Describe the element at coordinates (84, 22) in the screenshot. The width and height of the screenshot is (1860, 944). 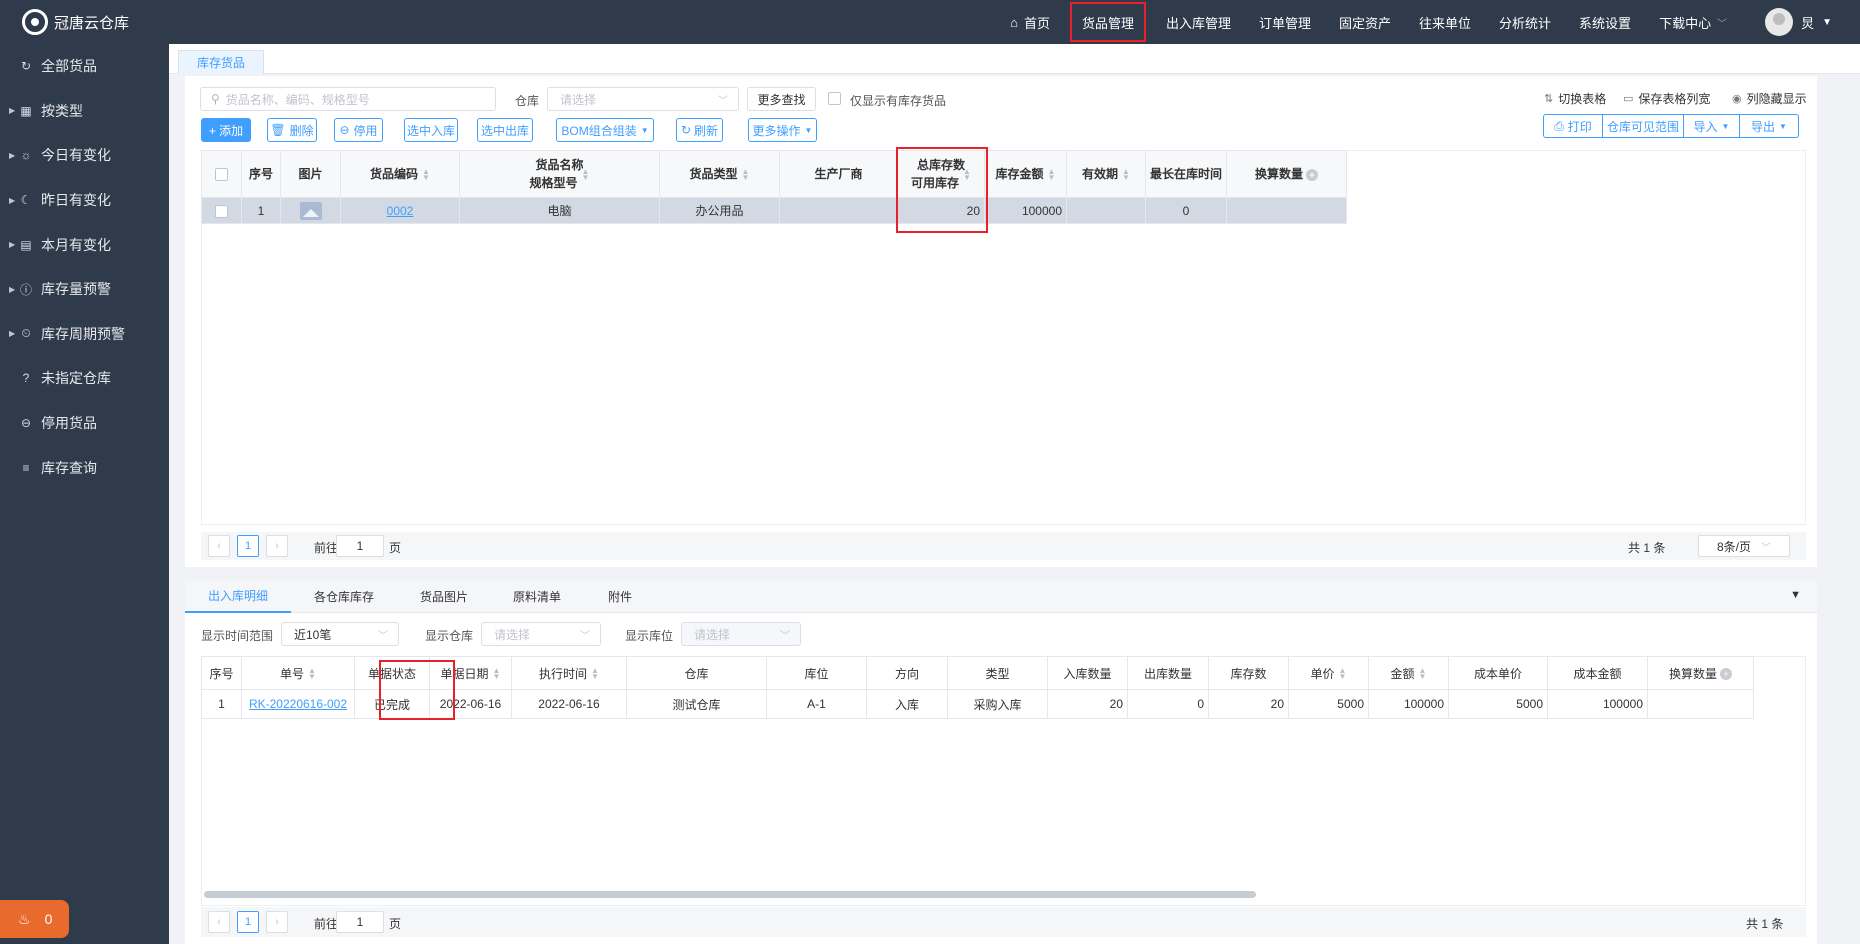
I see `app-logo: 冠唐云仓库` at that location.